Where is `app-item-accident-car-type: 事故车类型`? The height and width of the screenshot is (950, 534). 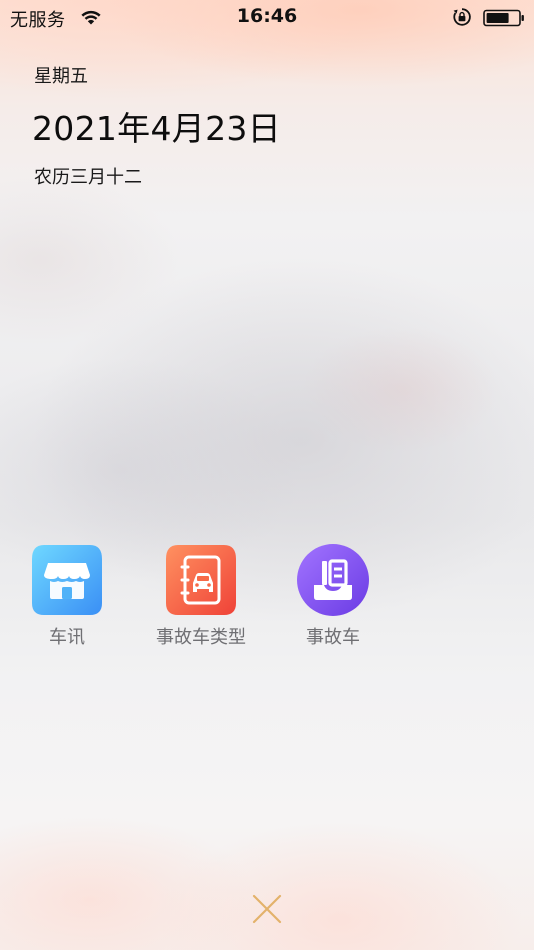
app-item-accident-car-type: 事故车类型 is located at coordinates (201, 596).